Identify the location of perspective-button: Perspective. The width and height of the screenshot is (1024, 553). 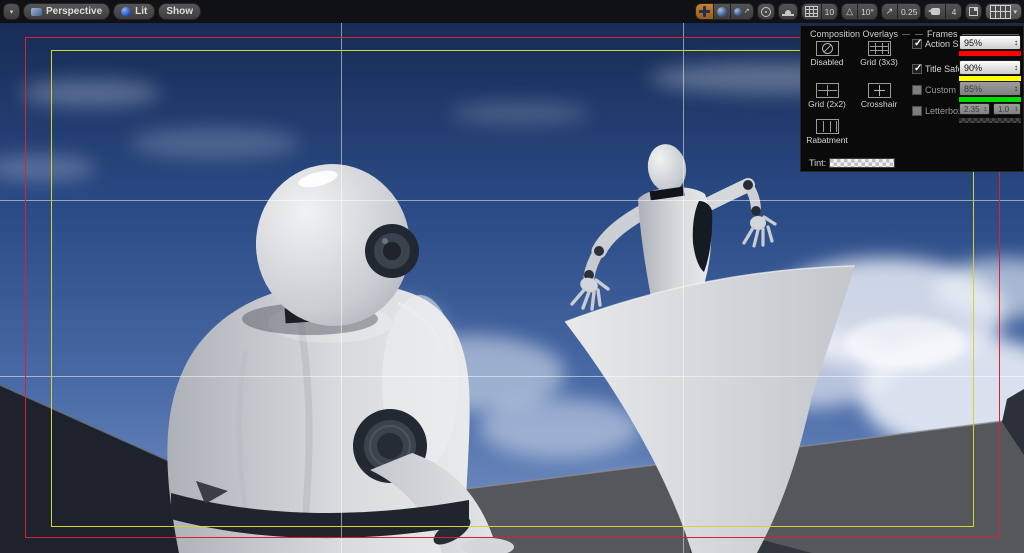
(67, 11).